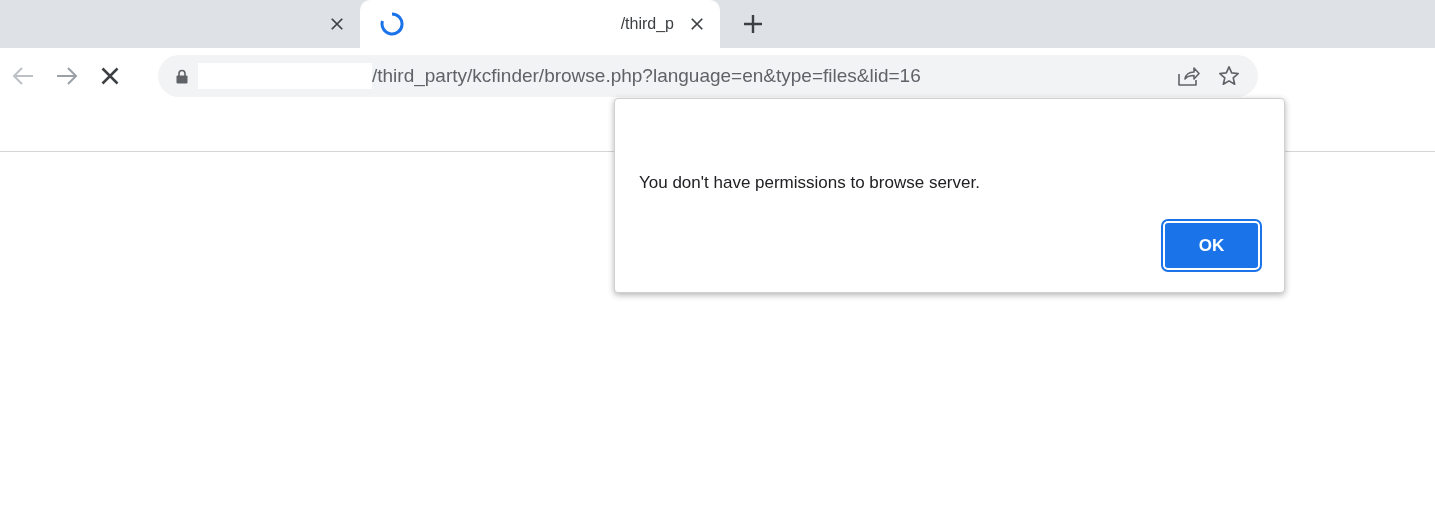  I want to click on tab-title: /third_p, so click(646, 24).